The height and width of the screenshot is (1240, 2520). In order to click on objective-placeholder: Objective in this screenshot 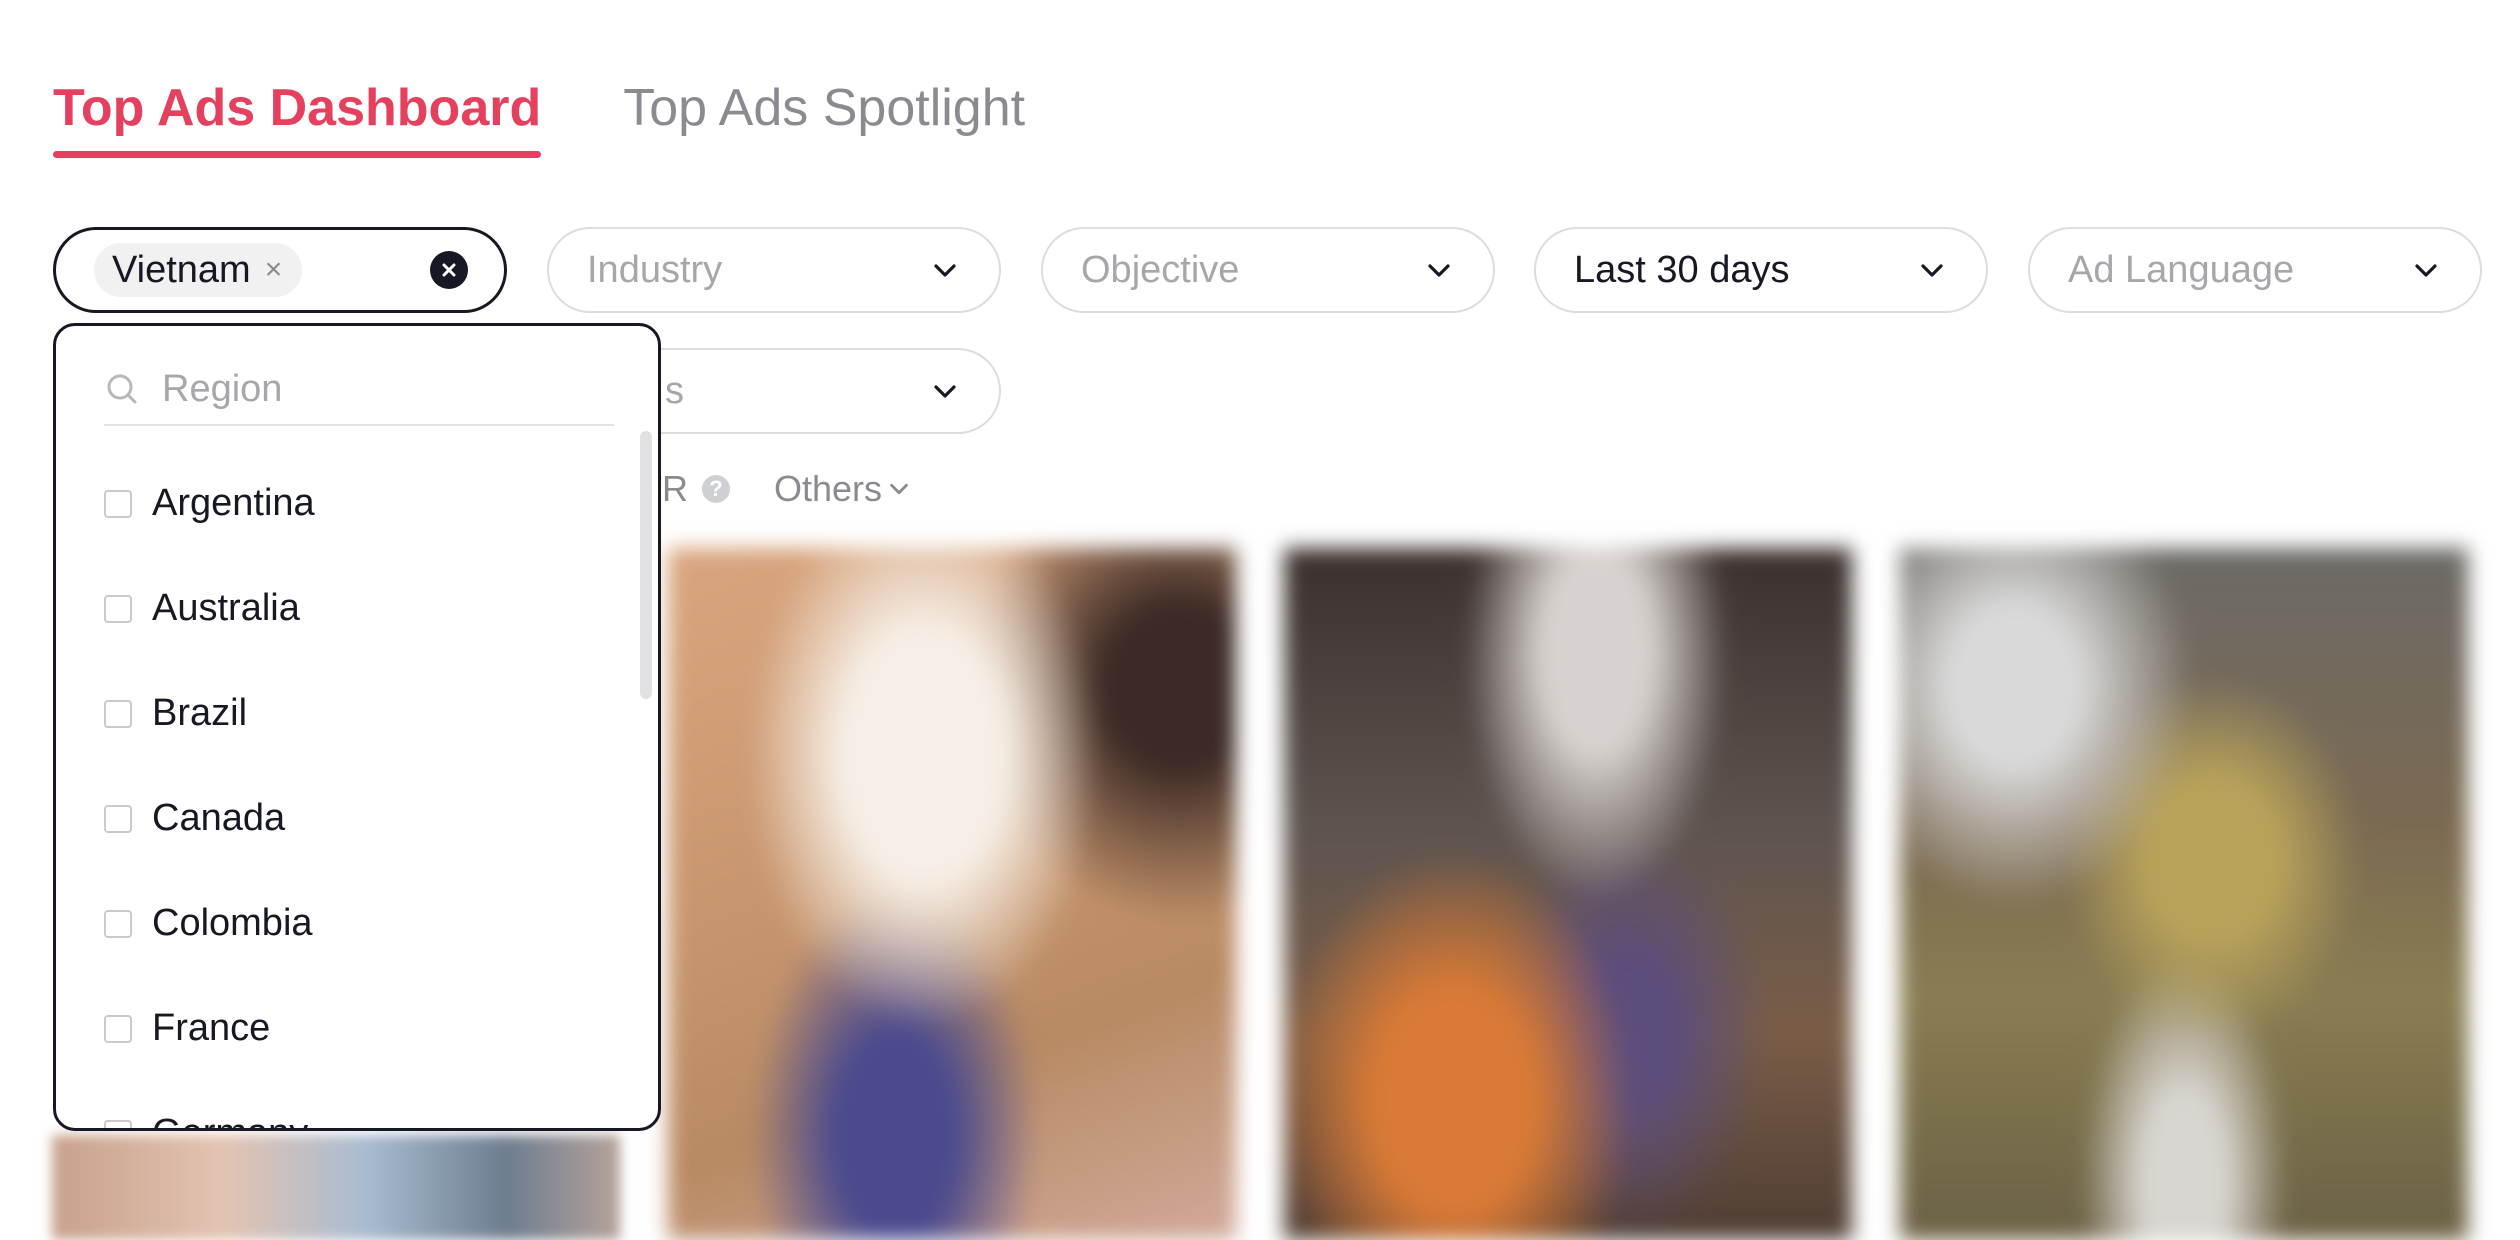, I will do `click(1160, 269)`.